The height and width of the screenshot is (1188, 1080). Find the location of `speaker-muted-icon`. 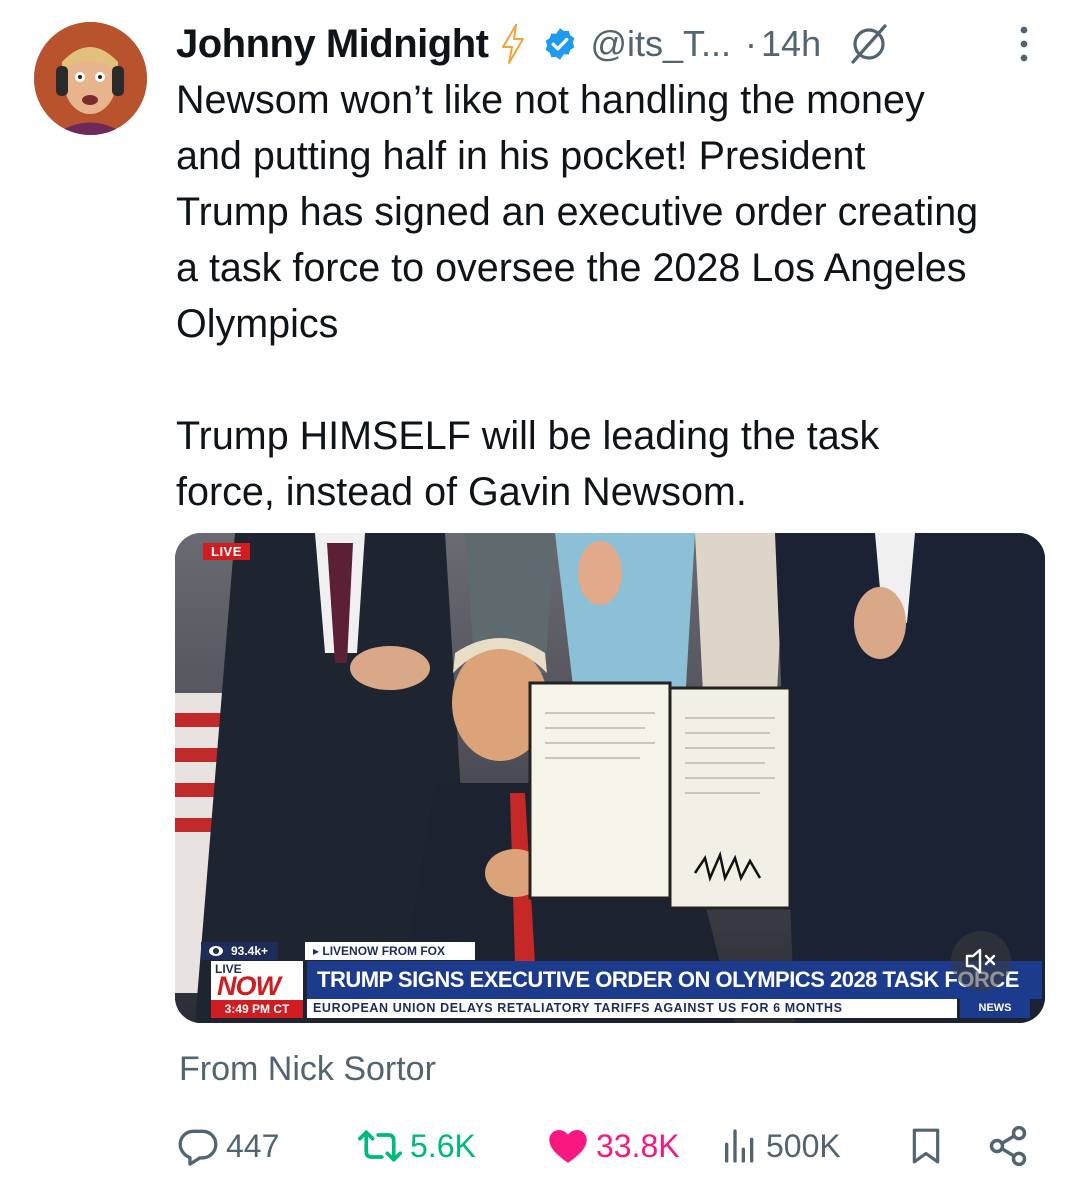

speaker-muted-icon is located at coordinates (980, 961).